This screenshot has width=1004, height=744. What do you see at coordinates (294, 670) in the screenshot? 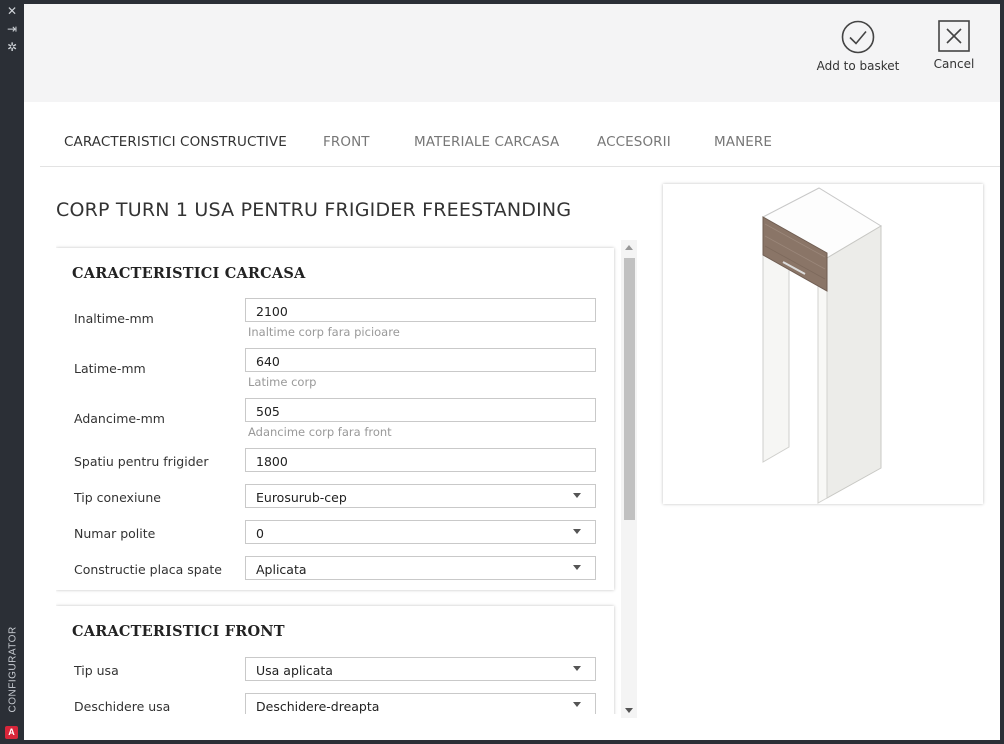
I see `tip-usa-value: Usa aplicata` at bounding box center [294, 670].